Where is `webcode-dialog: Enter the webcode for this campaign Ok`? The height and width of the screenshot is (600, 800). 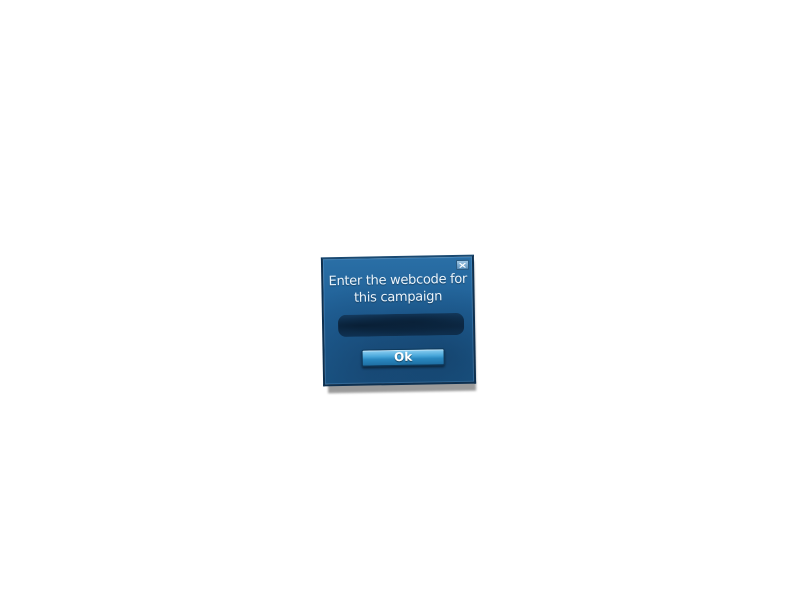
webcode-dialog: Enter the webcode for this campaign Ok is located at coordinates (398, 320).